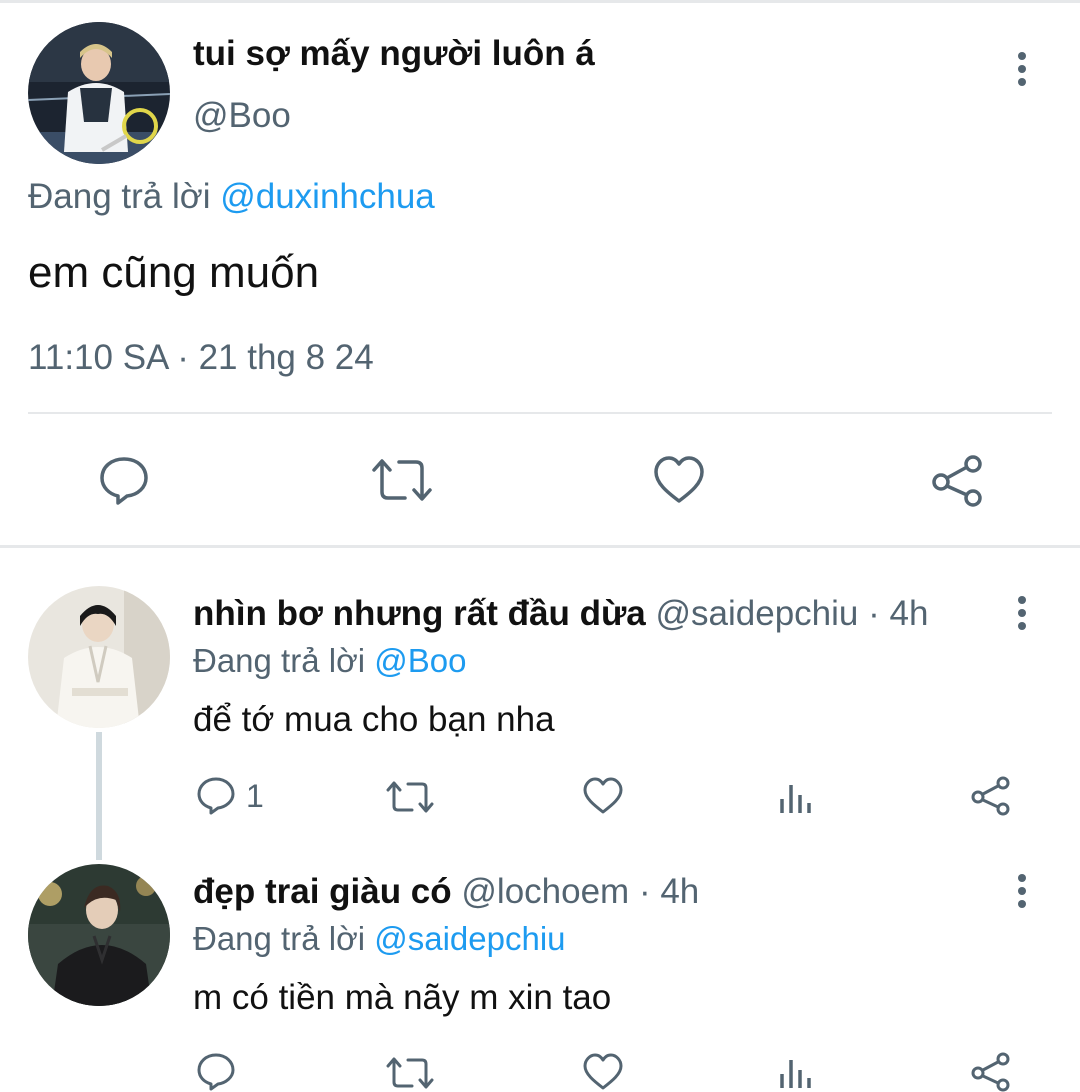 This screenshot has width=1080, height=1092. Describe the element at coordinates (374, 719) in the screenshot. I see `tweet-text: để tớ mua cho bạn nha` at that location.